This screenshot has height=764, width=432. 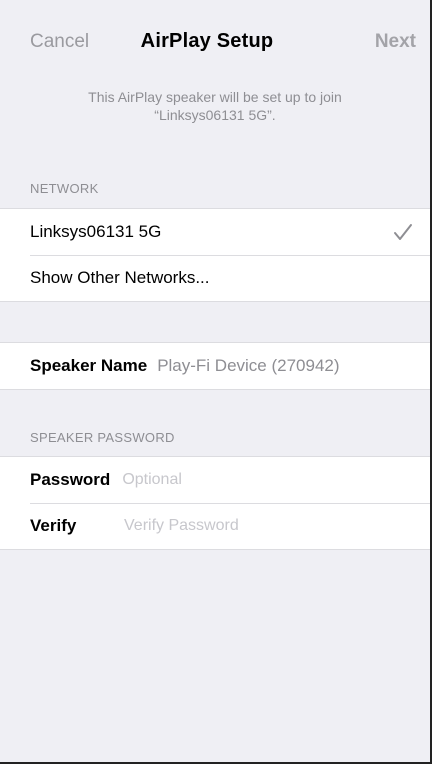 I want to click on speaker-group: Speaker Name Play-Fi Device (270942), so click(x=215, y=366).